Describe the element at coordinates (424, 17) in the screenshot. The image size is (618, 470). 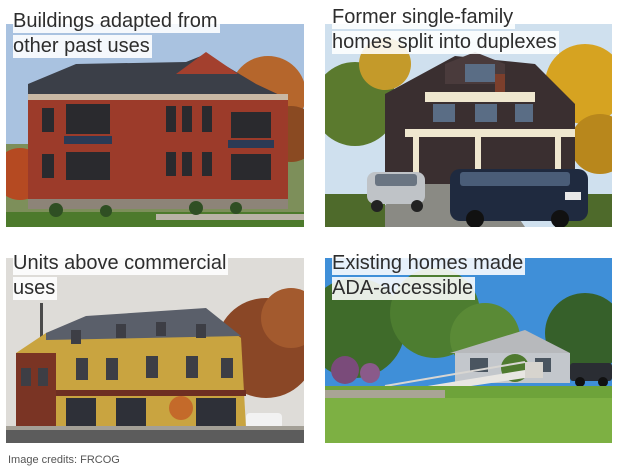
I see `caption-line: Former single-family` at that location.